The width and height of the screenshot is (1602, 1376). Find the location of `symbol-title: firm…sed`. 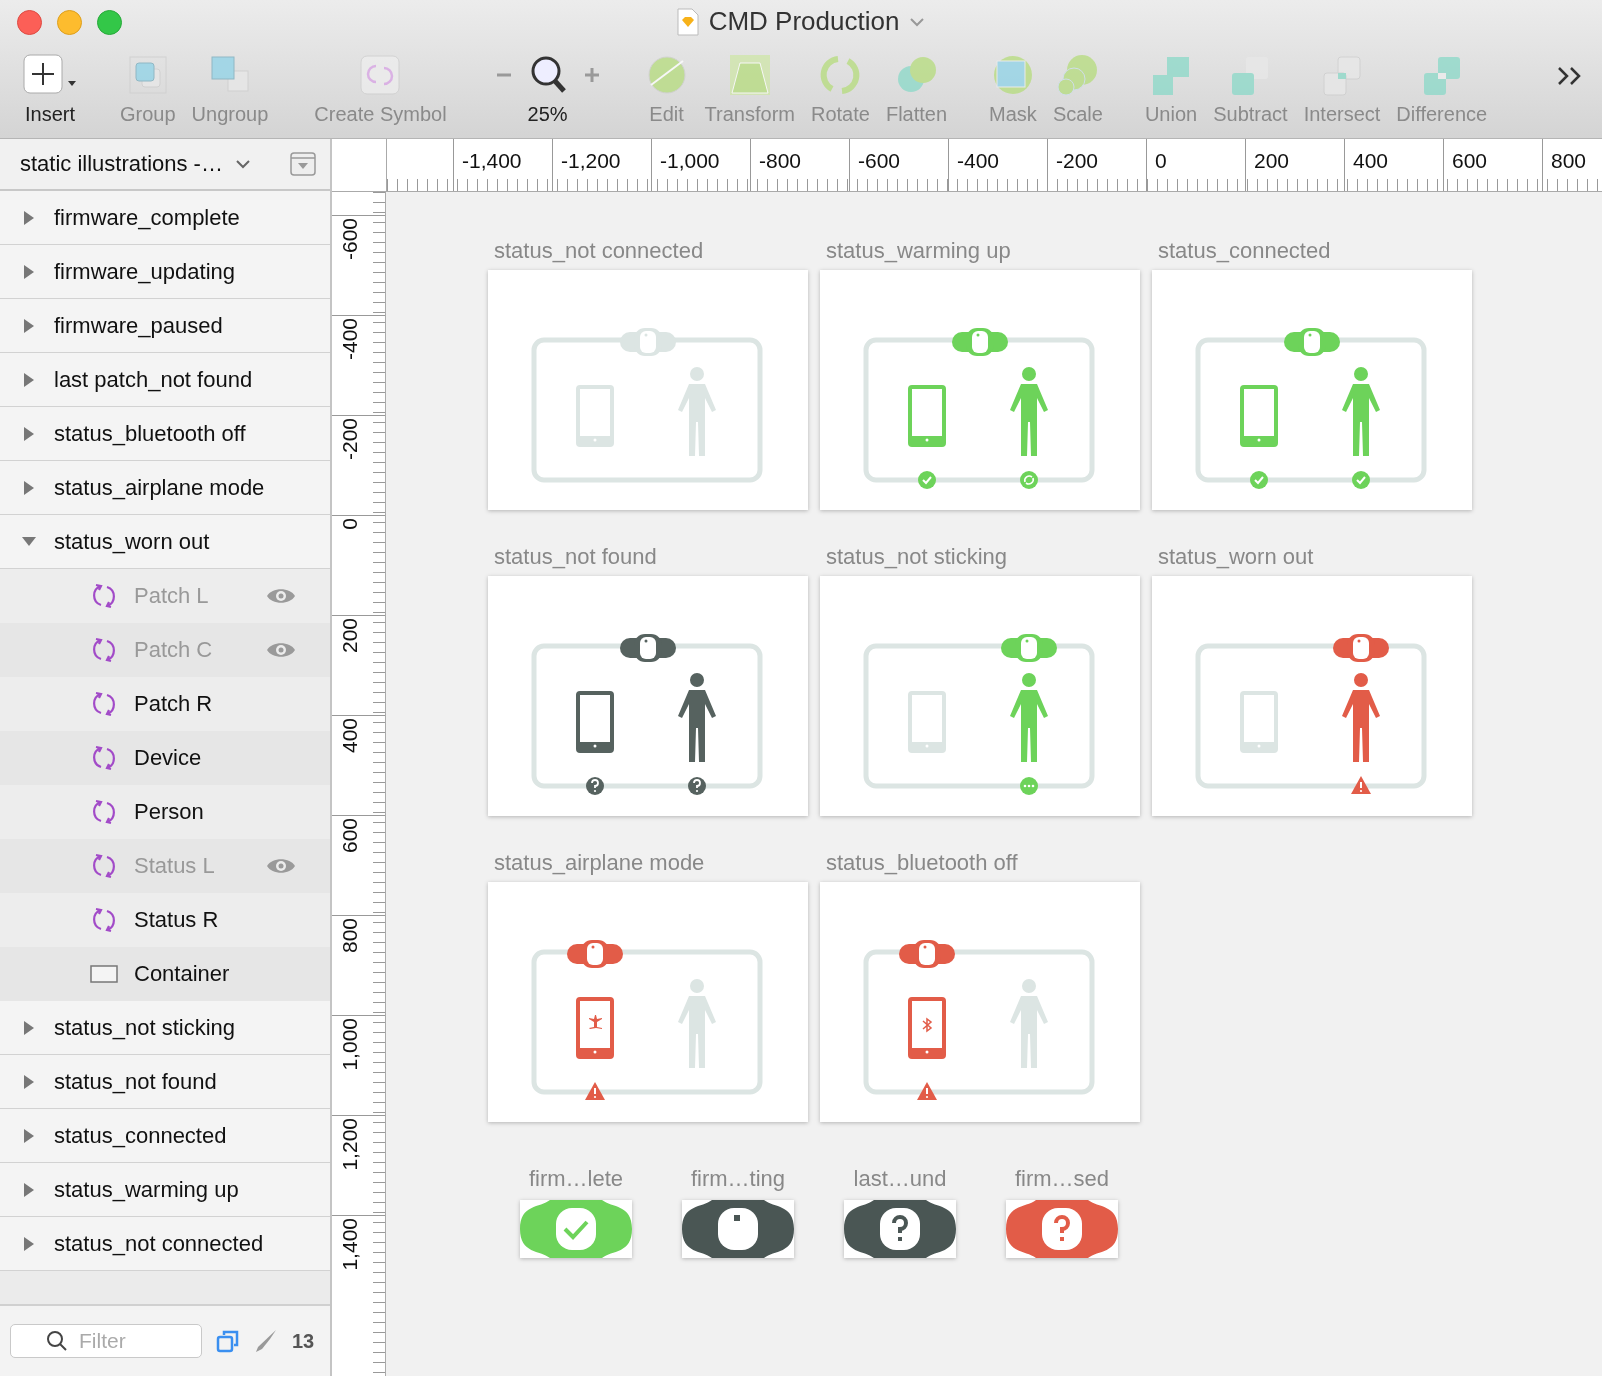

symbol-title: firm…sed is located at coordinates (1062, 1179).